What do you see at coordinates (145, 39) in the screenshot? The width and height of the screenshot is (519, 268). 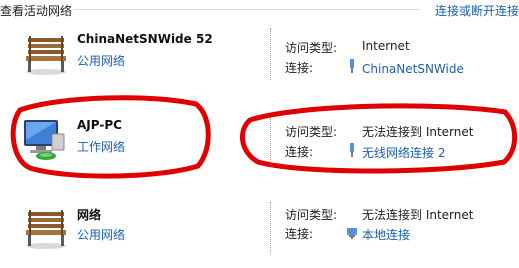 I see `network-name: ChinaNetSNWide 52` at bounding box center [145, 39].